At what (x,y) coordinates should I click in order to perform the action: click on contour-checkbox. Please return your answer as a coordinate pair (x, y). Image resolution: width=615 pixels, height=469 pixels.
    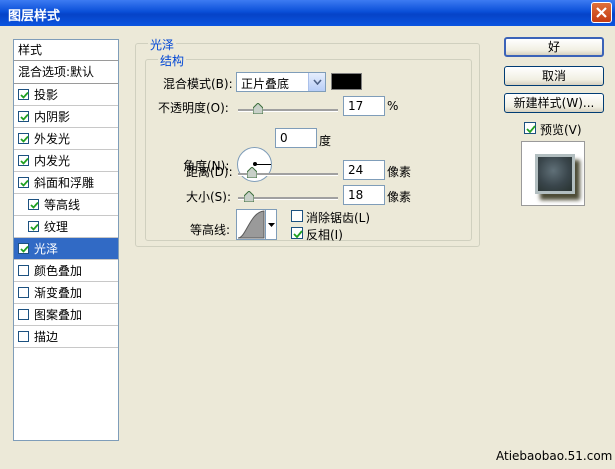
    Looking at the image, I should click on (33, 204).